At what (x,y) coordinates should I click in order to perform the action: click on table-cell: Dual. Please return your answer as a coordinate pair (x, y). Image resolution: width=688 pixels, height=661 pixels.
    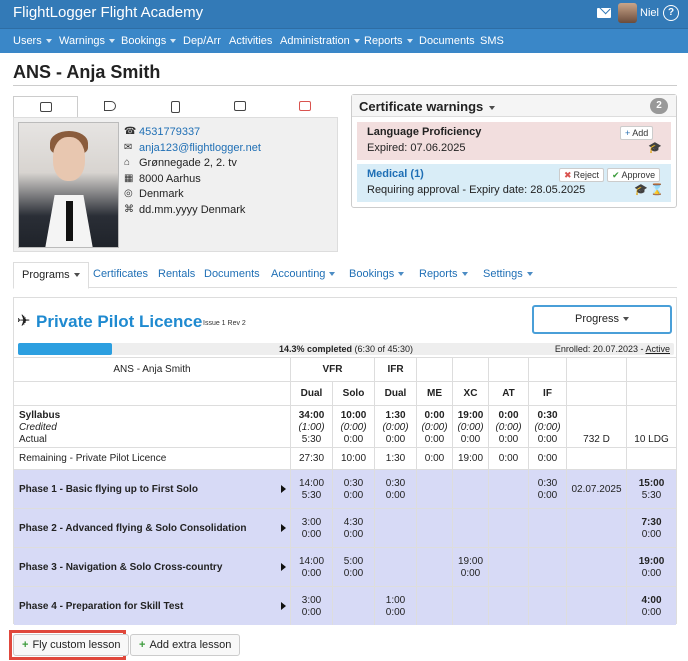
    Looking at the image, I should click on (311, 393).